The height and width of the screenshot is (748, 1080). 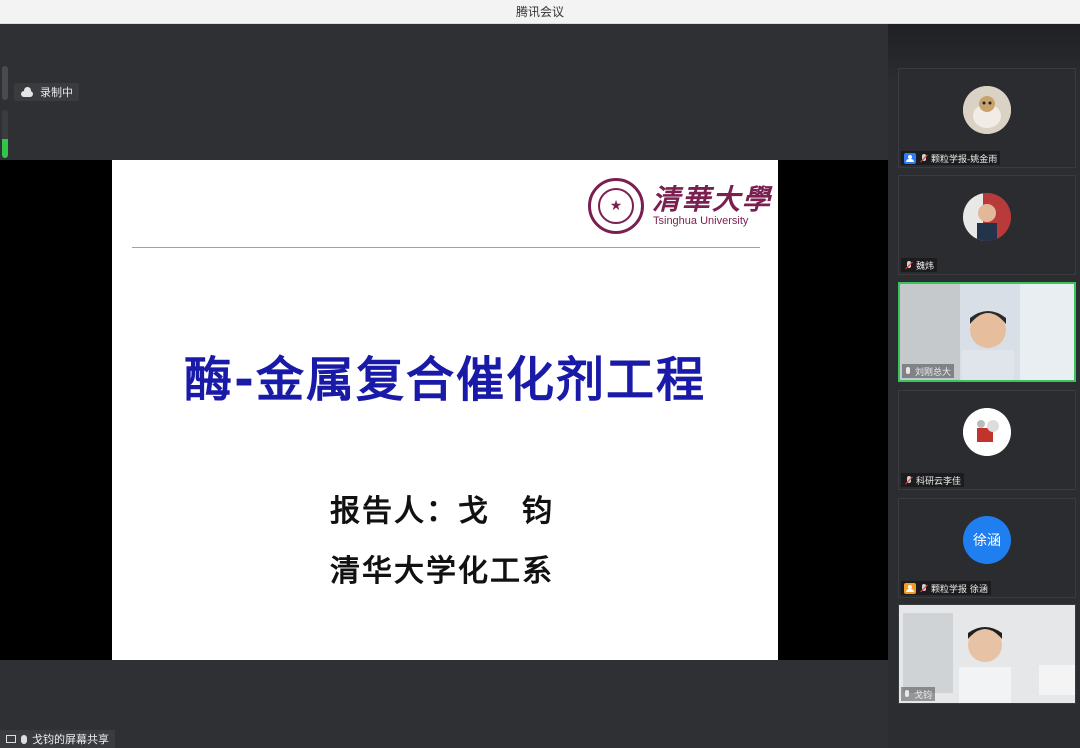 I want to click on recording-indicator: 录制中, so click(x=46, y=92).